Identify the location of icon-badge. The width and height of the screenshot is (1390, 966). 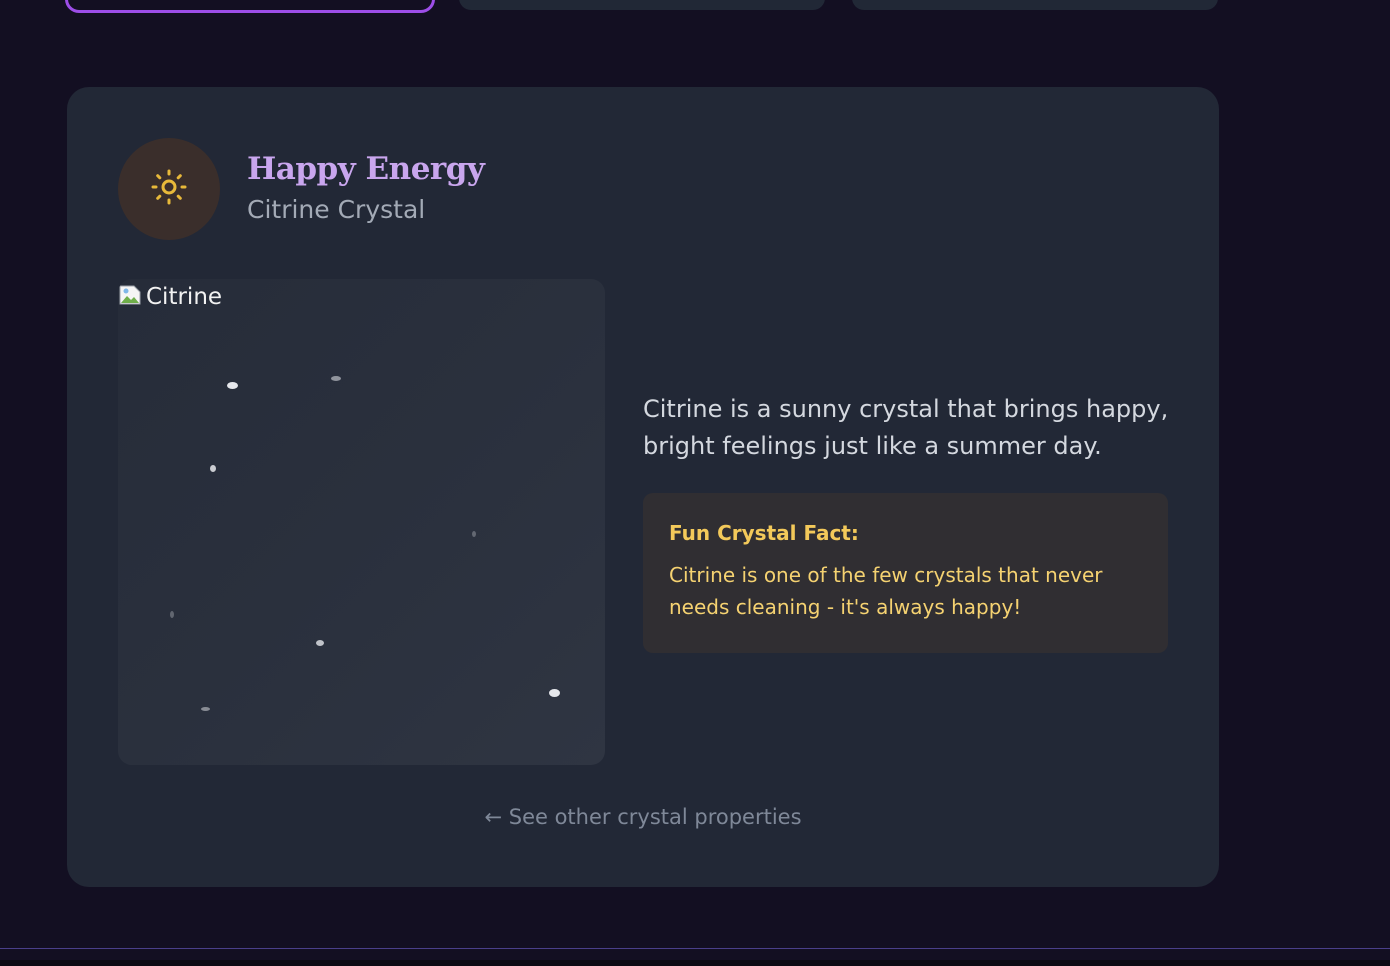
(169, 189).